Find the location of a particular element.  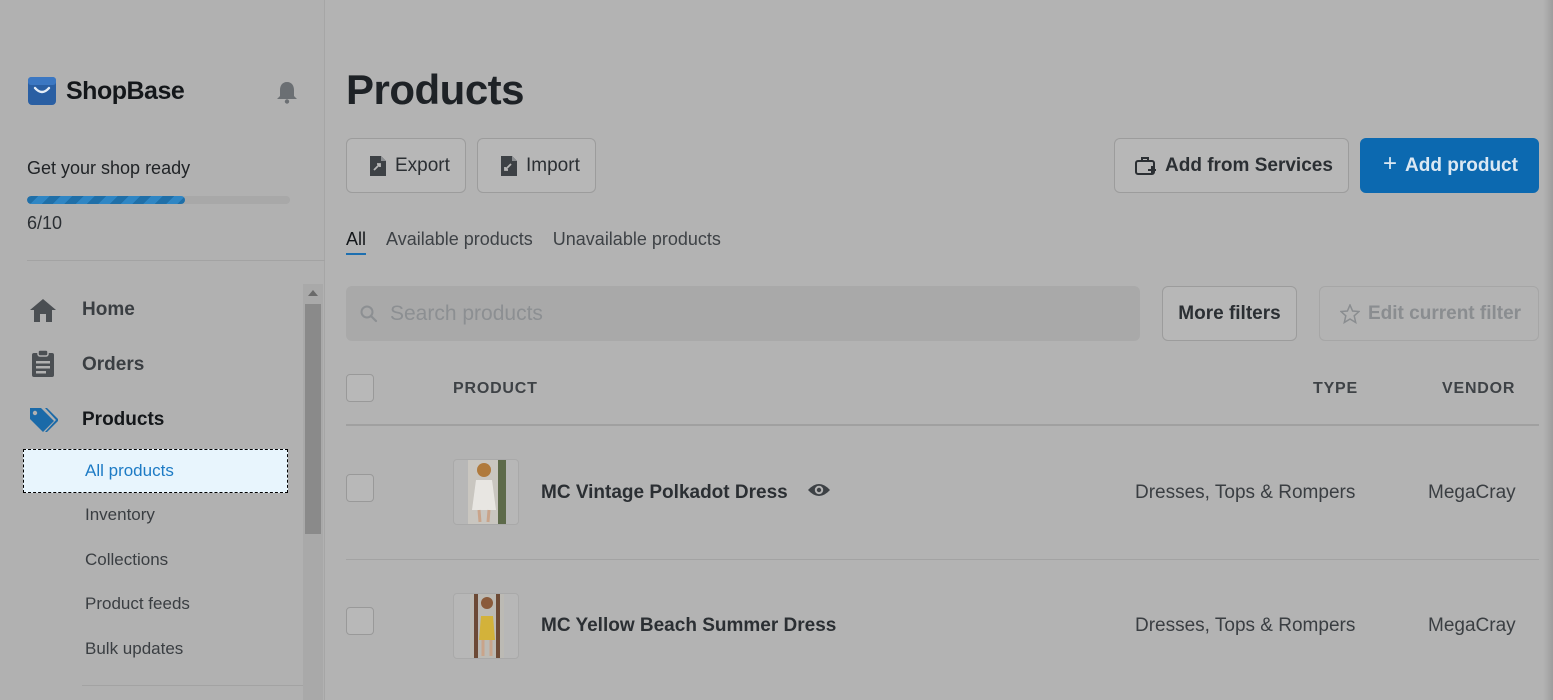

edge-shadow is located at coordinates (1548, 350).